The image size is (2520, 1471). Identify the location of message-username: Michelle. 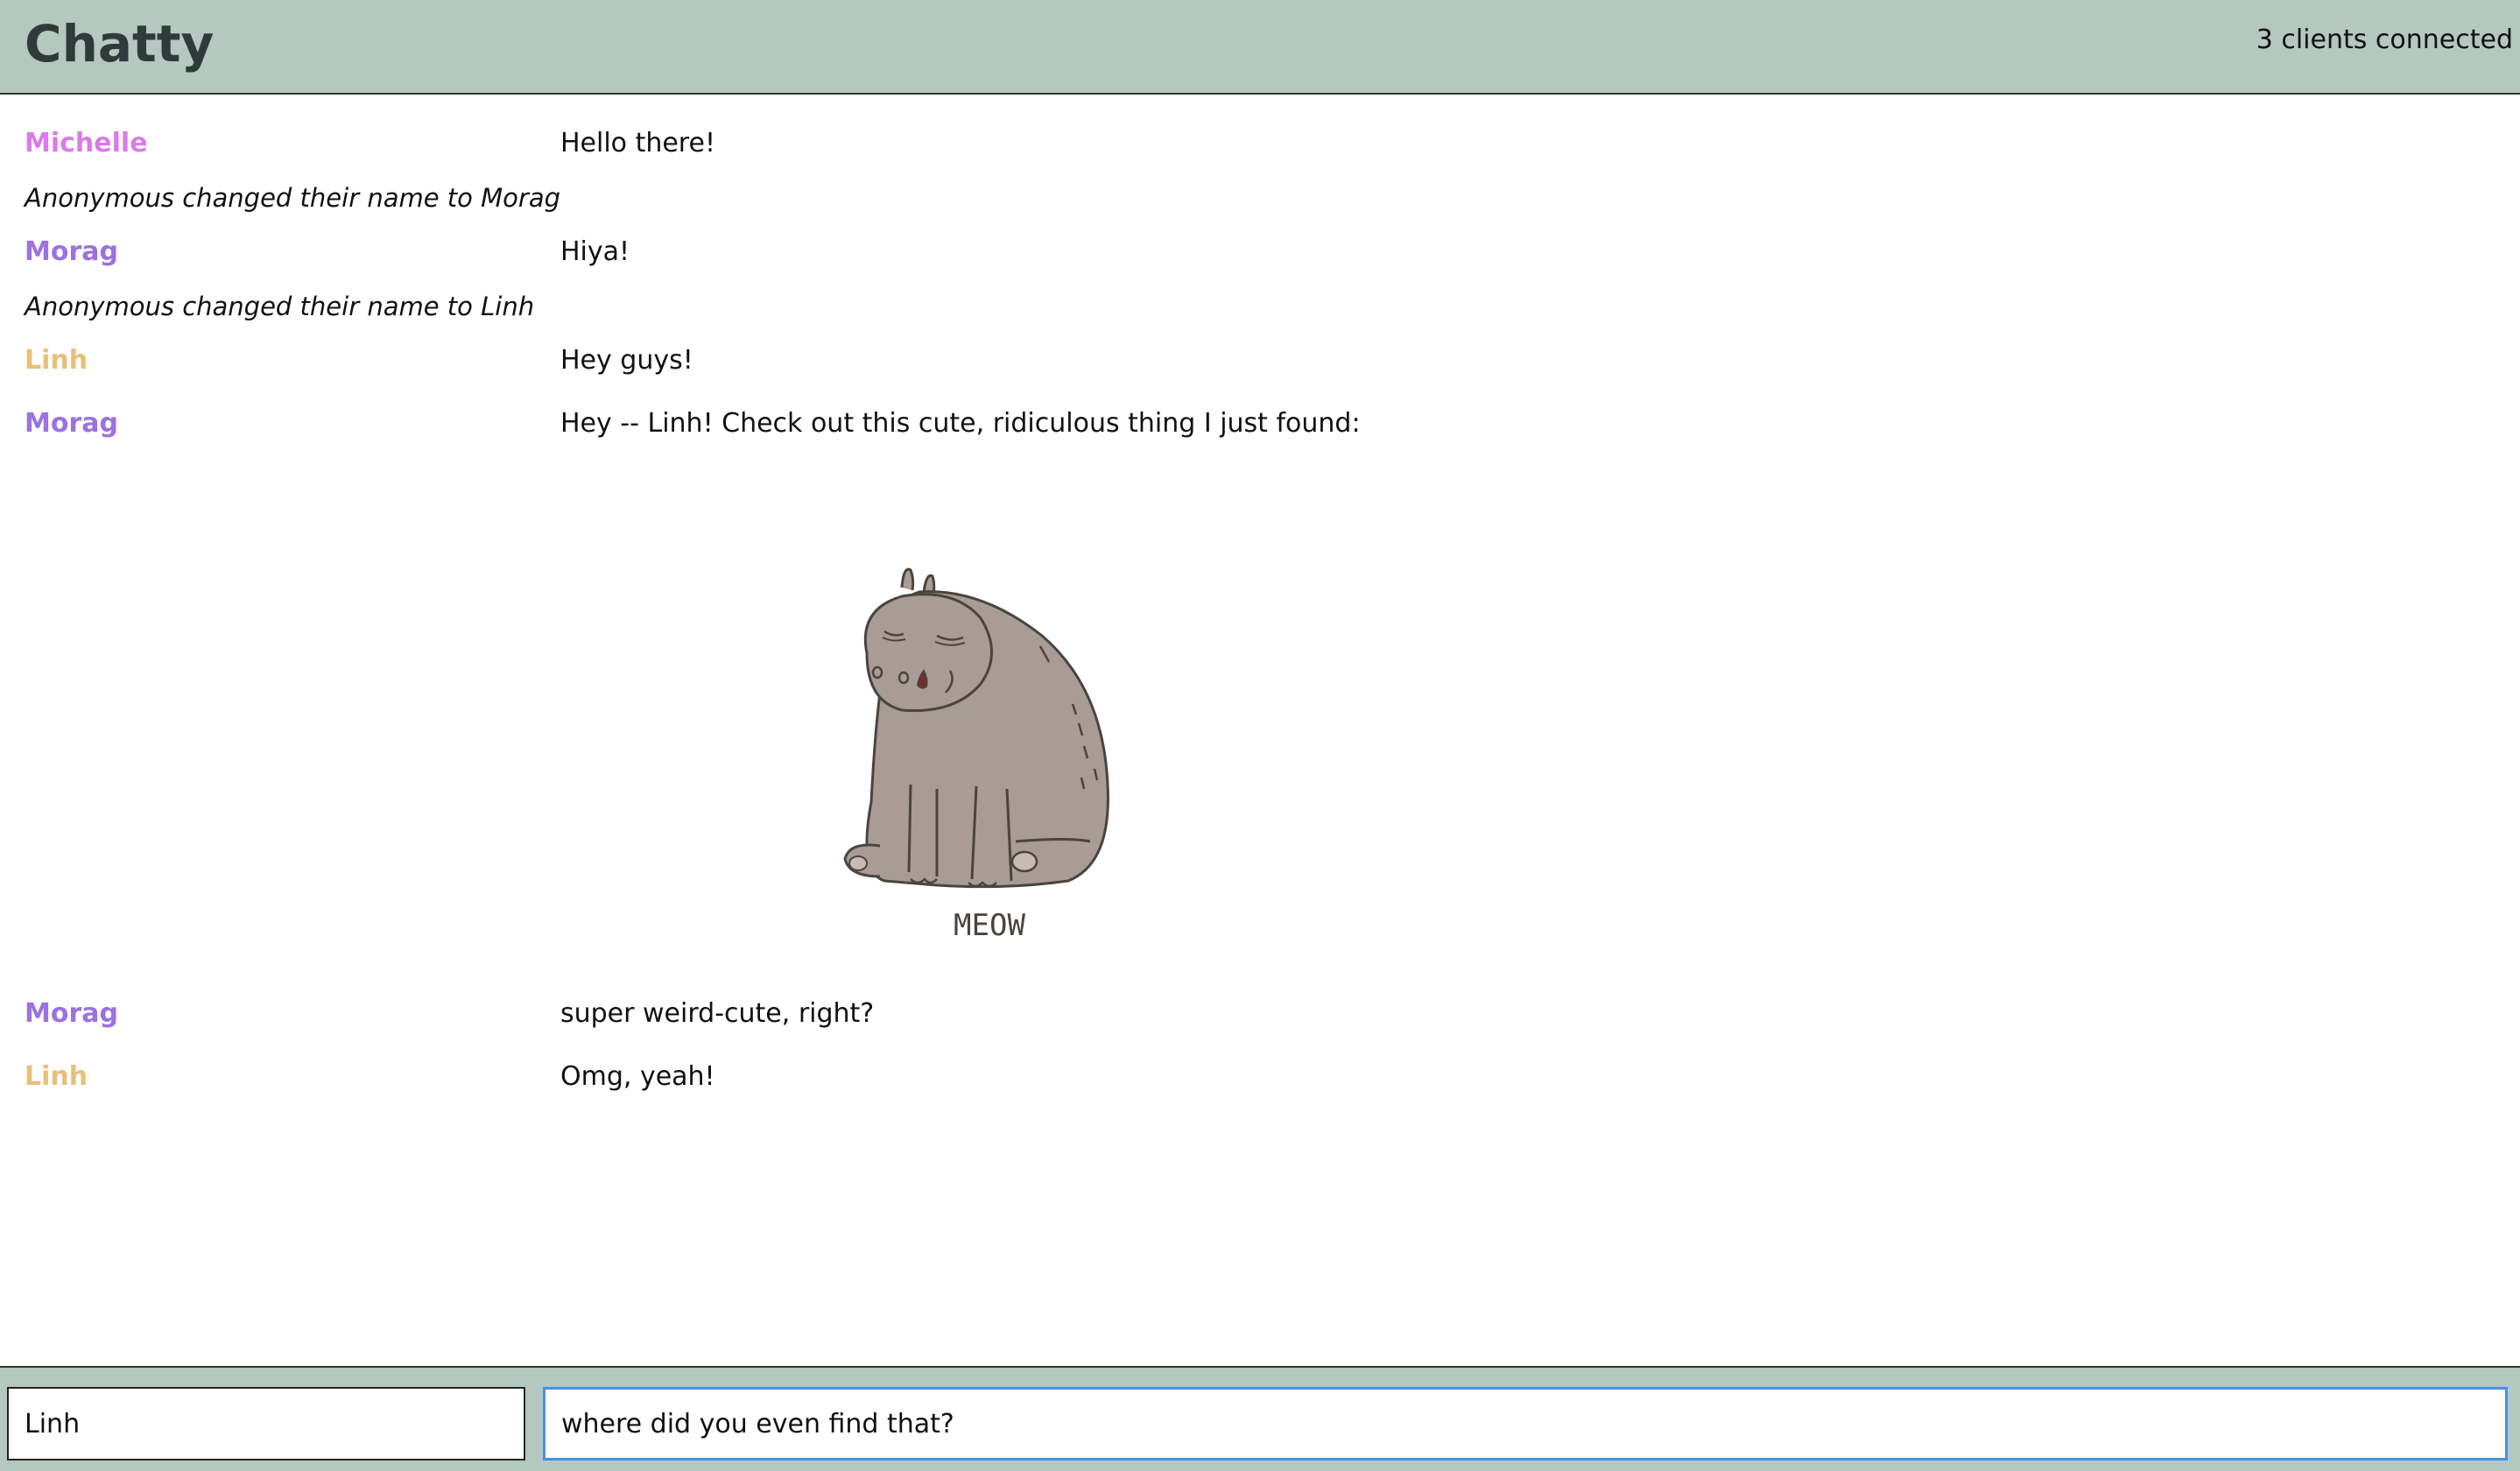
(86, 143).